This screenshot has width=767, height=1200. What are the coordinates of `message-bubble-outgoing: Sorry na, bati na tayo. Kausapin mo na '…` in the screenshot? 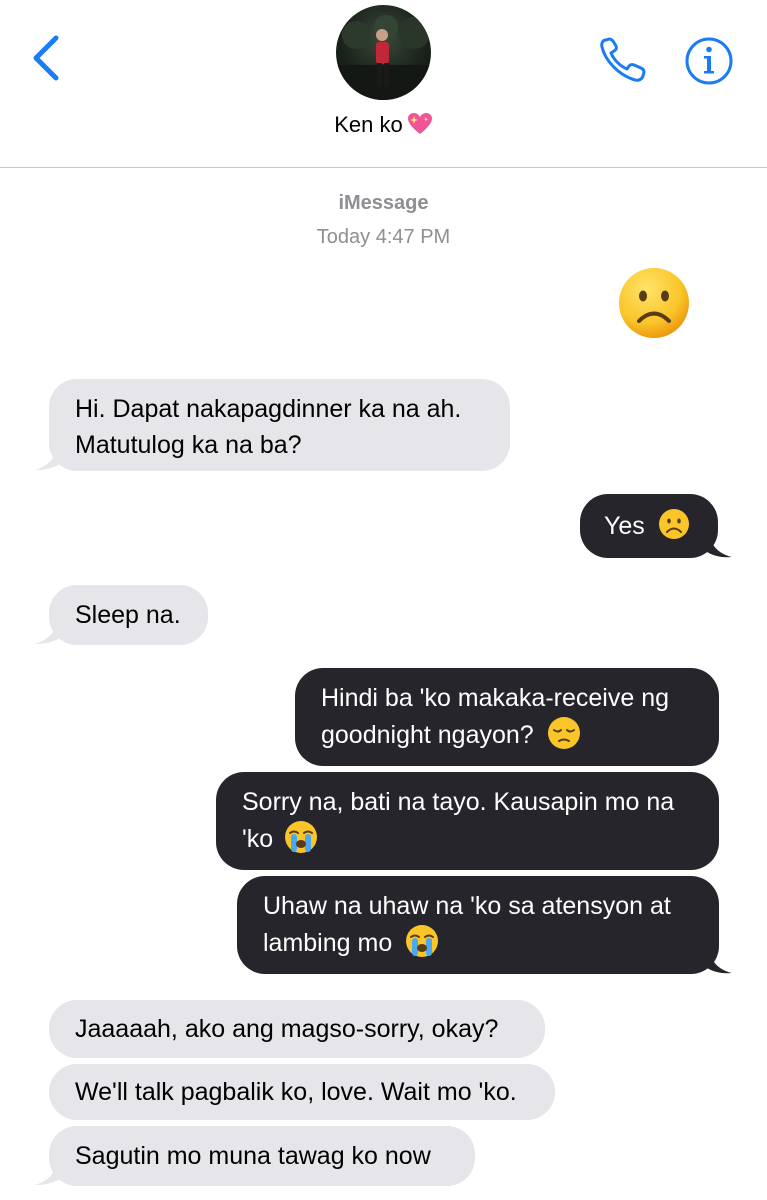 It's located at (467, 821).